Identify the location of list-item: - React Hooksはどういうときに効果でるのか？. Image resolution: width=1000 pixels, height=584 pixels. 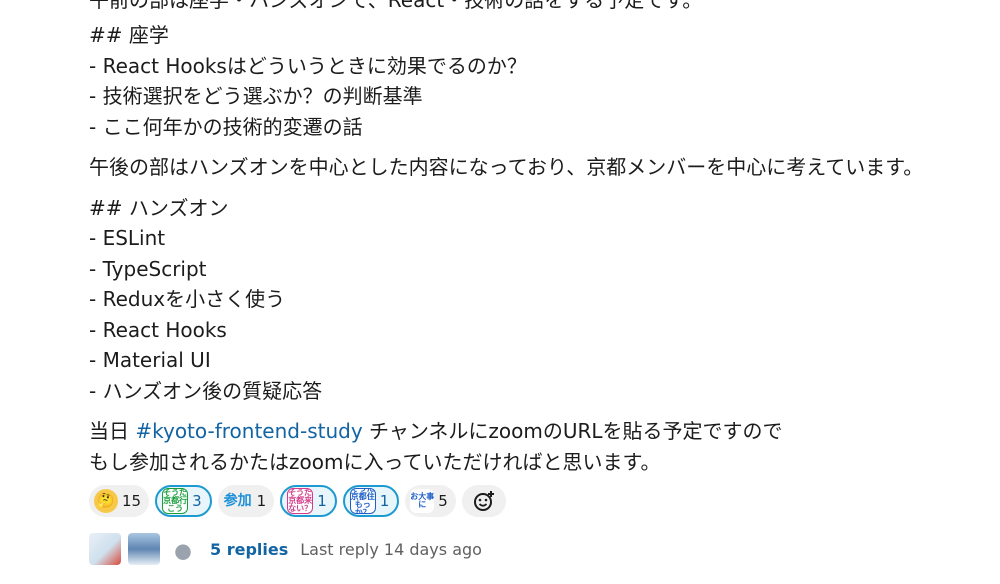
(308, 65).